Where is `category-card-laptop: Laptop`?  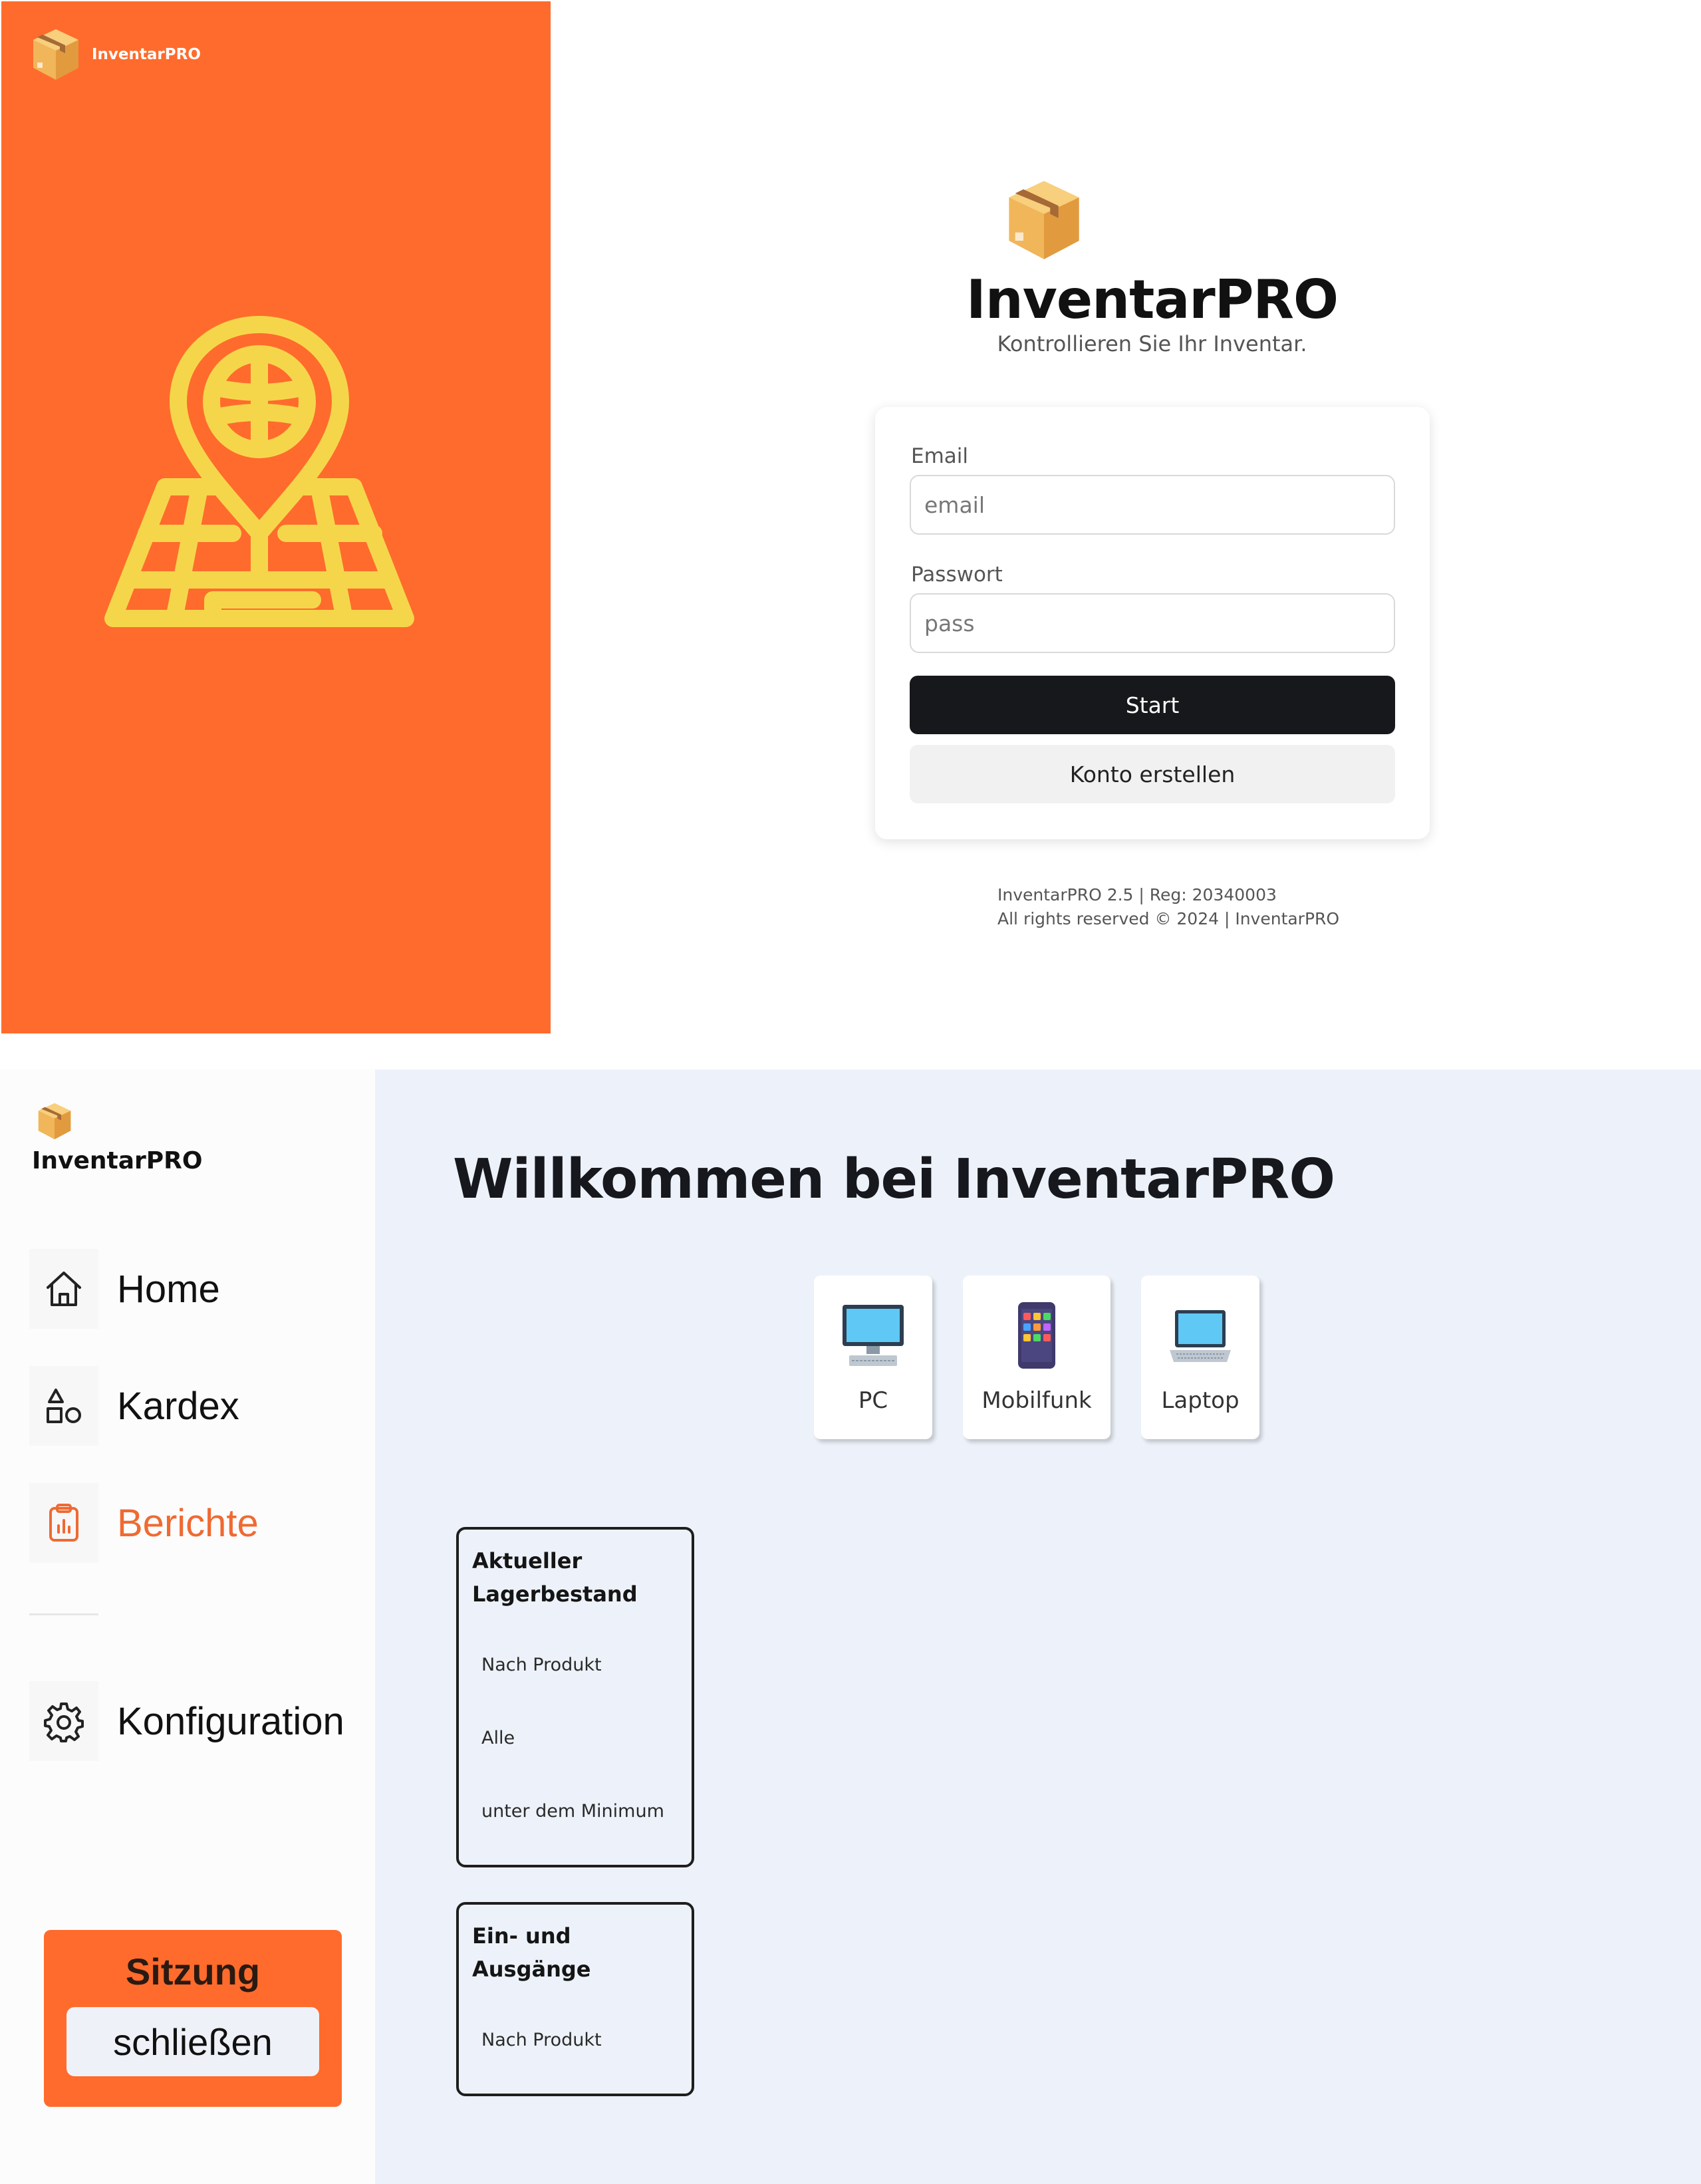 category-card-laptop: Laptop is located at coordinates (1200, 1357).